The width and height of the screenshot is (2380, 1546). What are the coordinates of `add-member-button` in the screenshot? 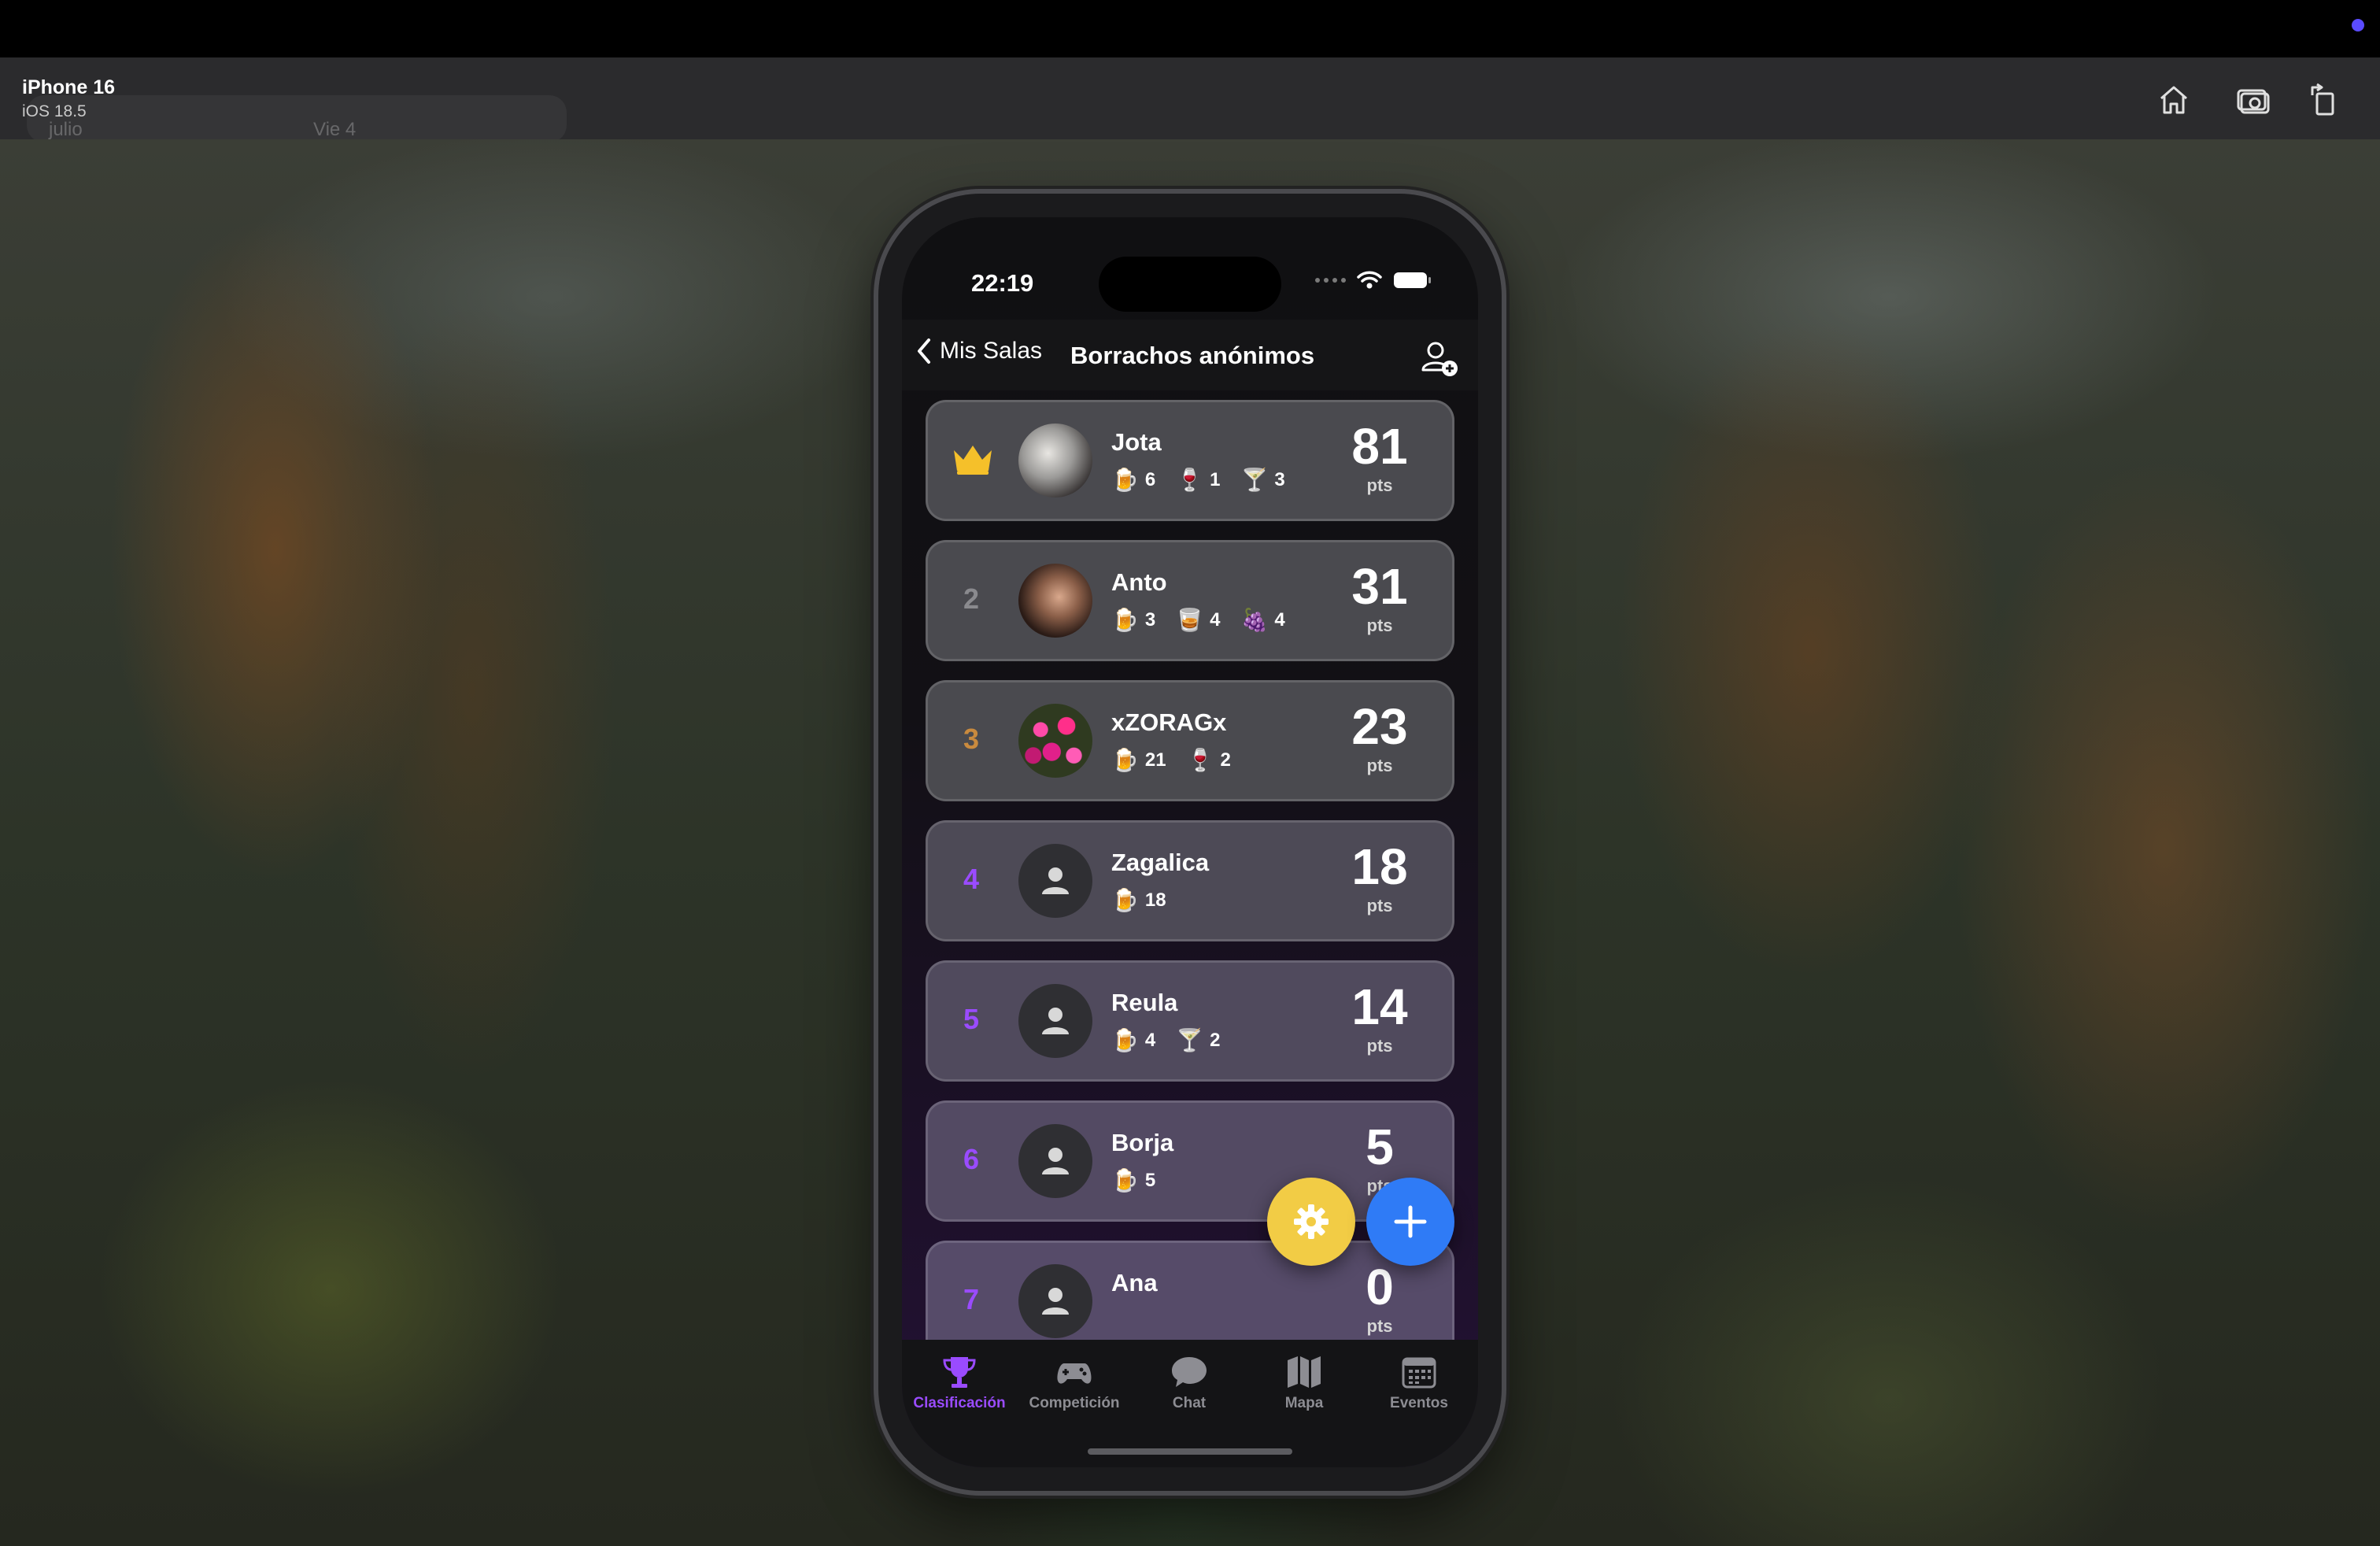 It's located at (1439, 358).